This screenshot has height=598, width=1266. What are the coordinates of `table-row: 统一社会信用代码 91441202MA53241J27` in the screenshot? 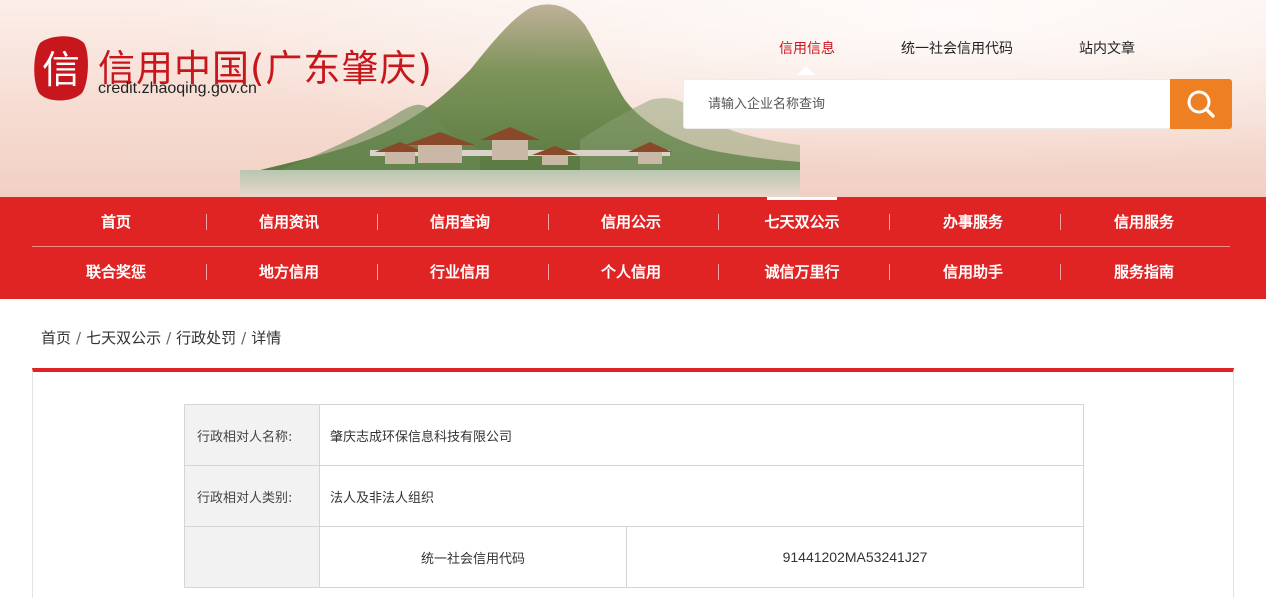 It's located at (634, 557).